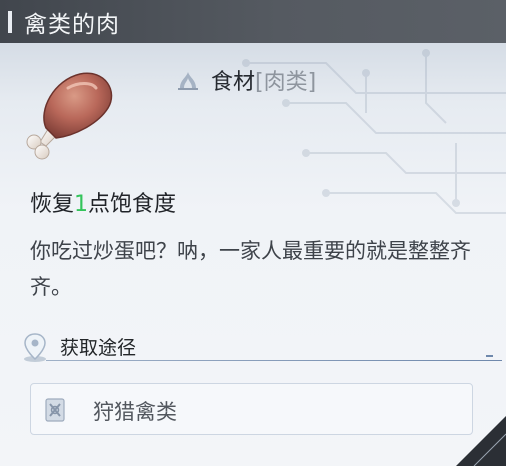 The image size is (506, 466). Describe the element at coordinates (233, 82) in the screenshot. I see `category-name: 食材` at that location.